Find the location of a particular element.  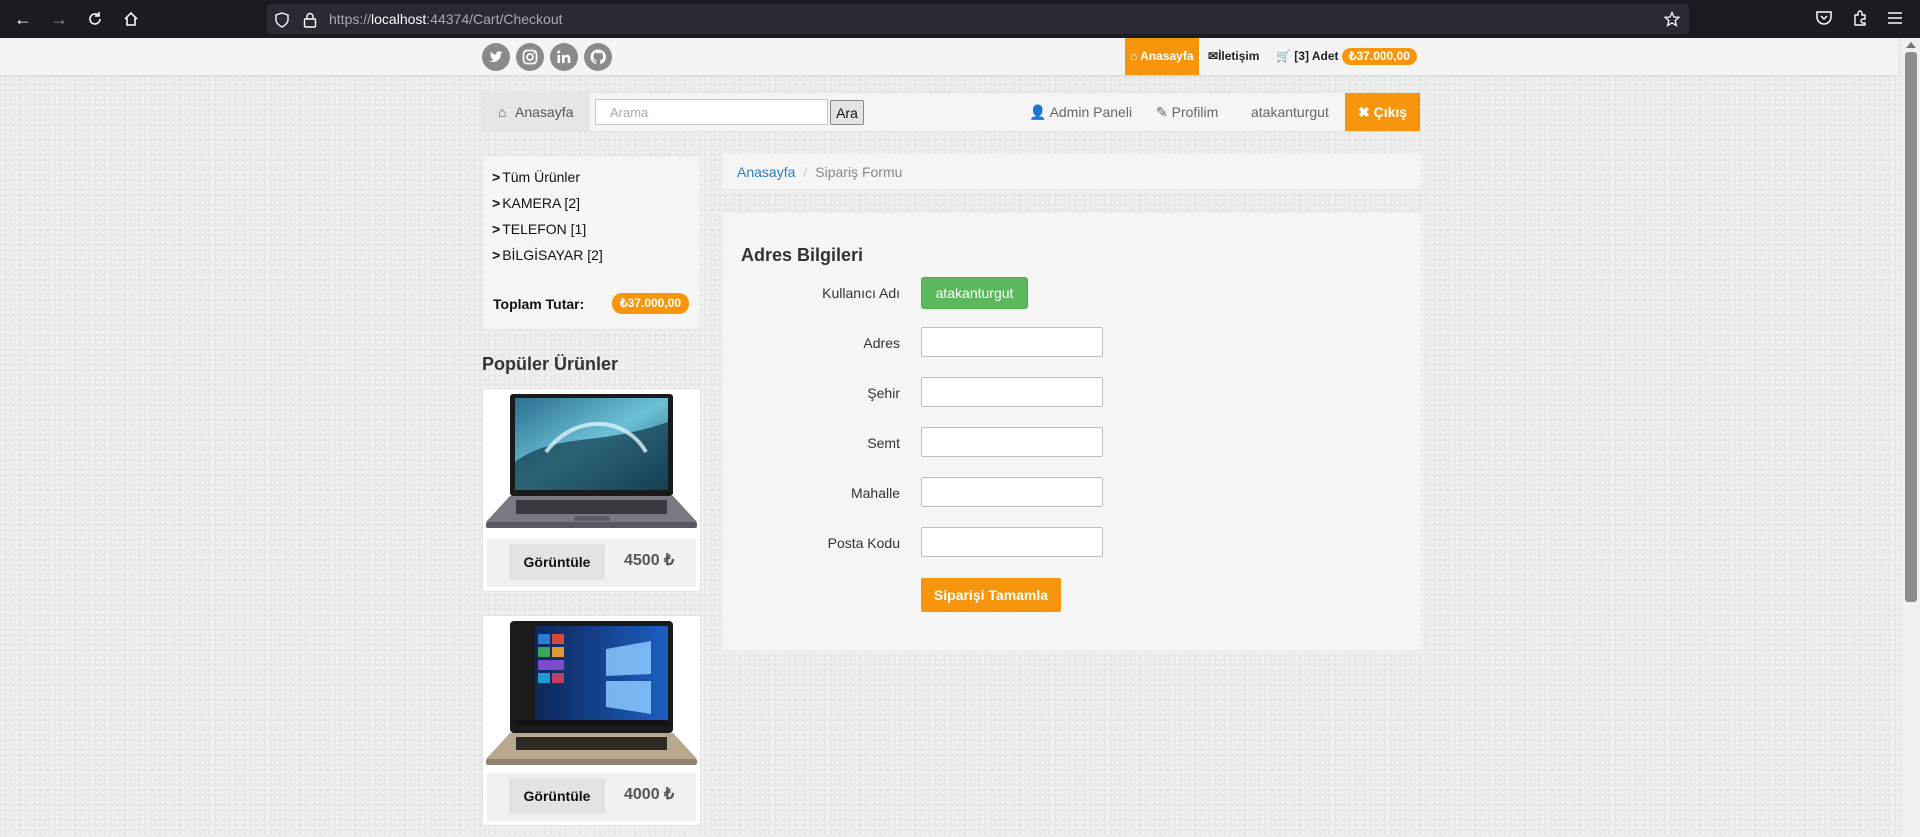

complete-order-button: Siparişi Tamamla is located at coordinates (991, 595).